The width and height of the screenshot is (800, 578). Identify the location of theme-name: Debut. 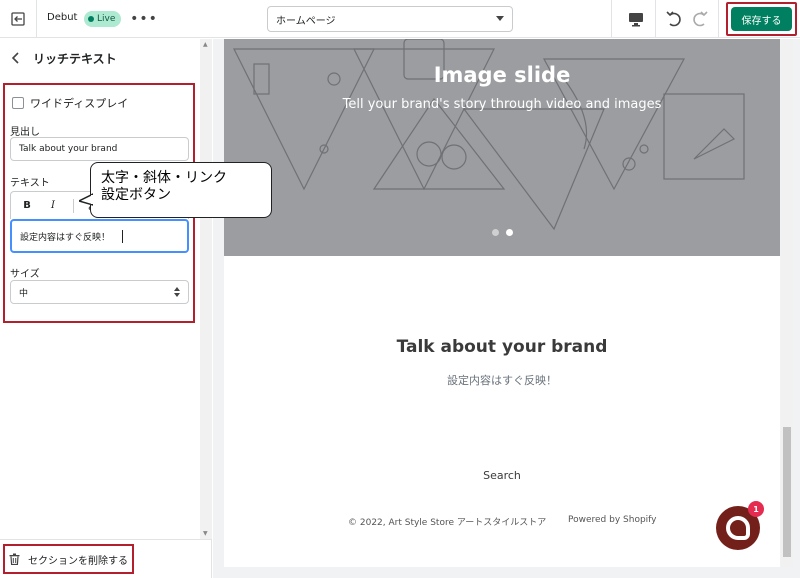
(62, 17).